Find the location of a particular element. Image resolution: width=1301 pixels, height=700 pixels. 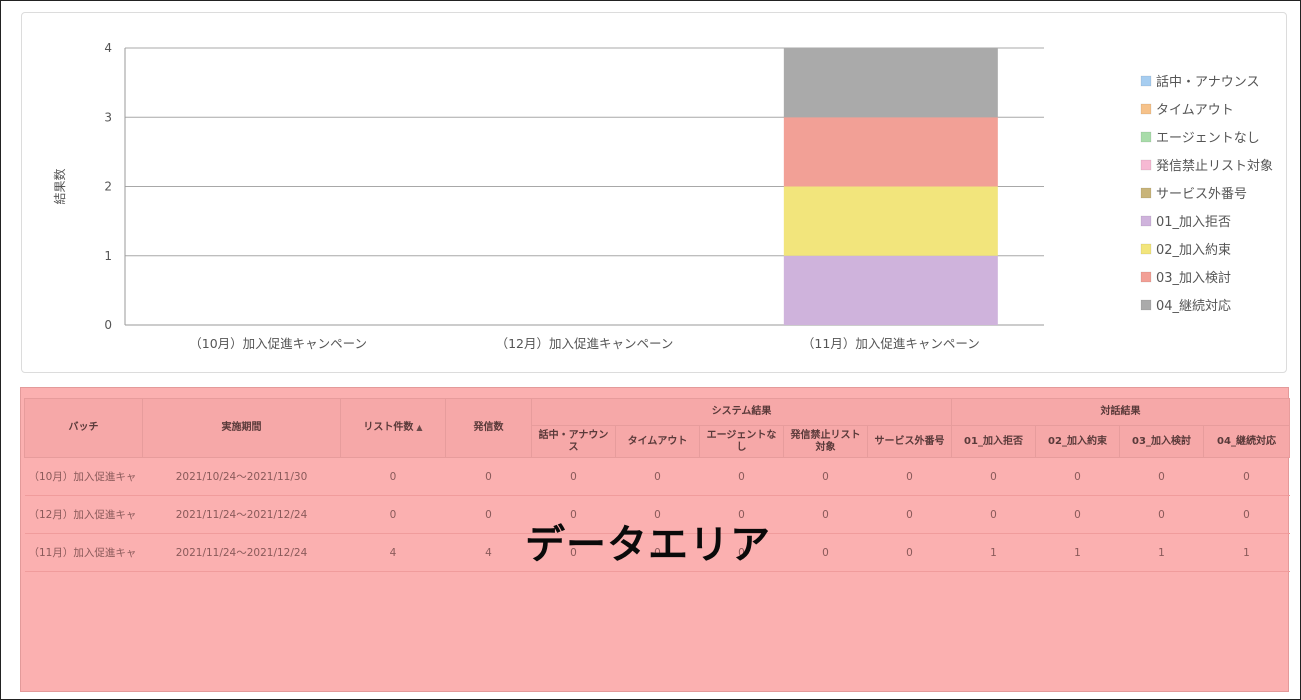

header-system-col: 発信禁止リスト対象 is located at coordinates (825, 441).